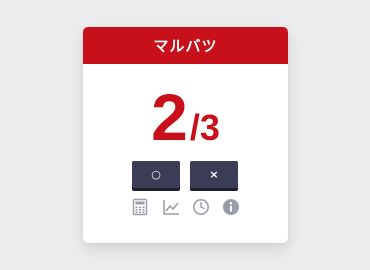 The width and height of the screenshot is (370, 270). I want to click on clock-icon, so click(201, 207).